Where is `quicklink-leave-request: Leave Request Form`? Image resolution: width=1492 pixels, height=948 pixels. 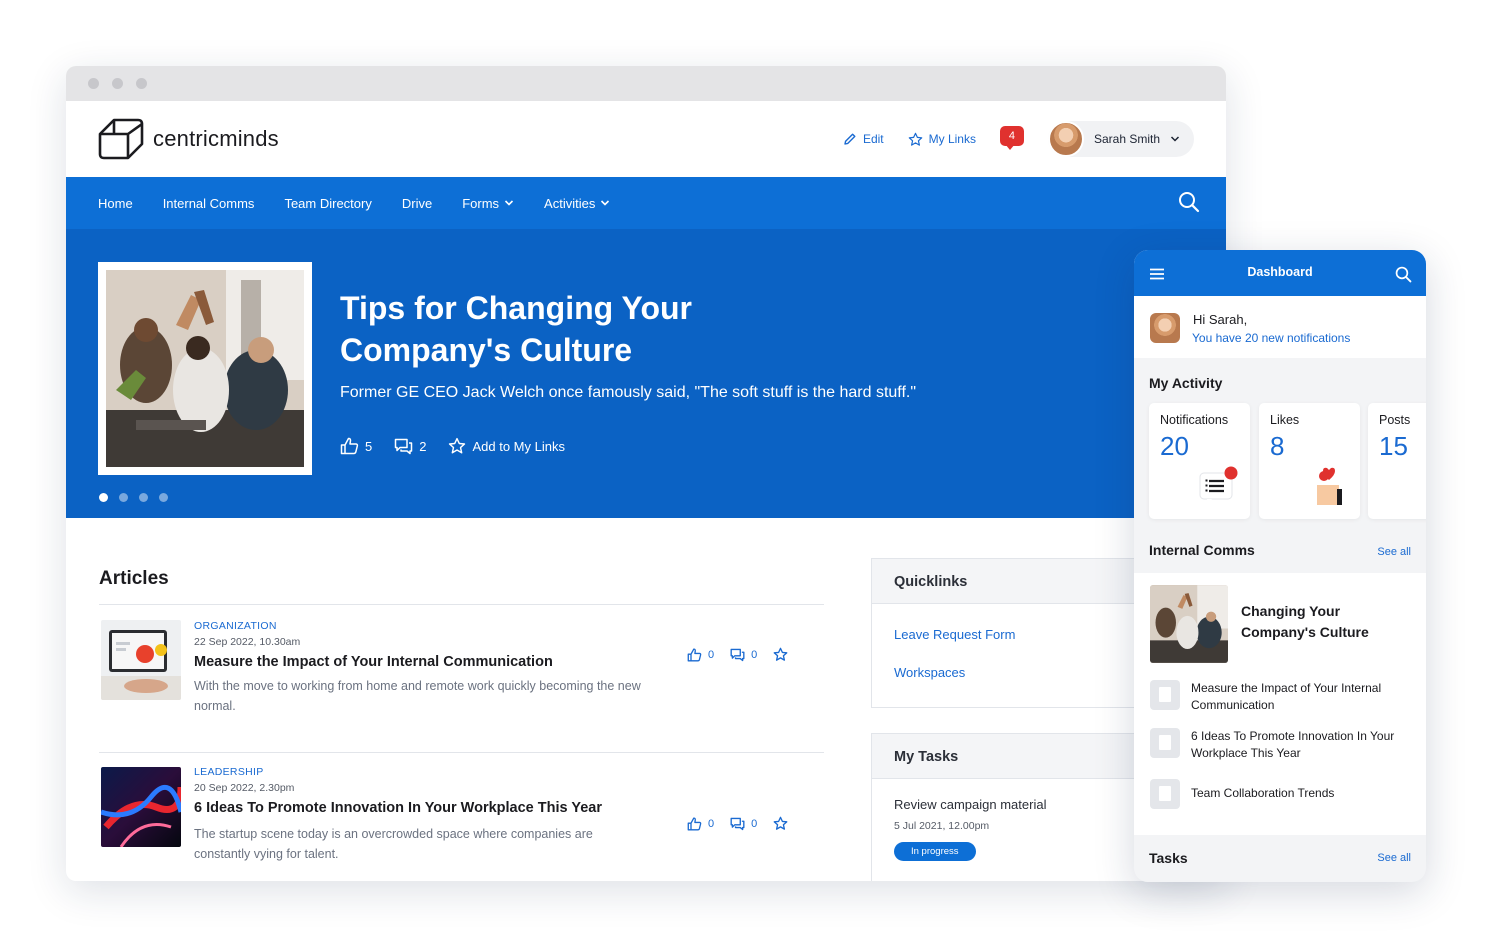 quicklink-leave-request: Leave Request Form is located at coordinates (1021, 634).